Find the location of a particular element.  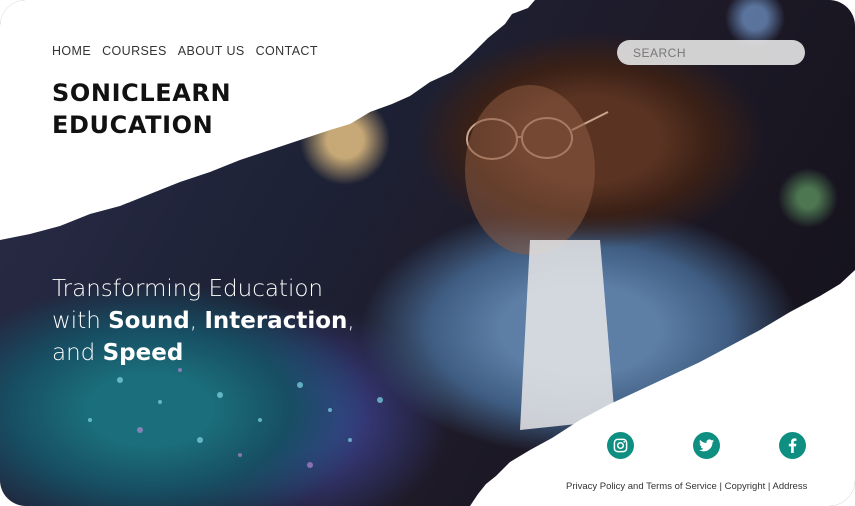

privacy-terms-link: Privacy Policy and Terms of Service is located at coordinates (641, 486).